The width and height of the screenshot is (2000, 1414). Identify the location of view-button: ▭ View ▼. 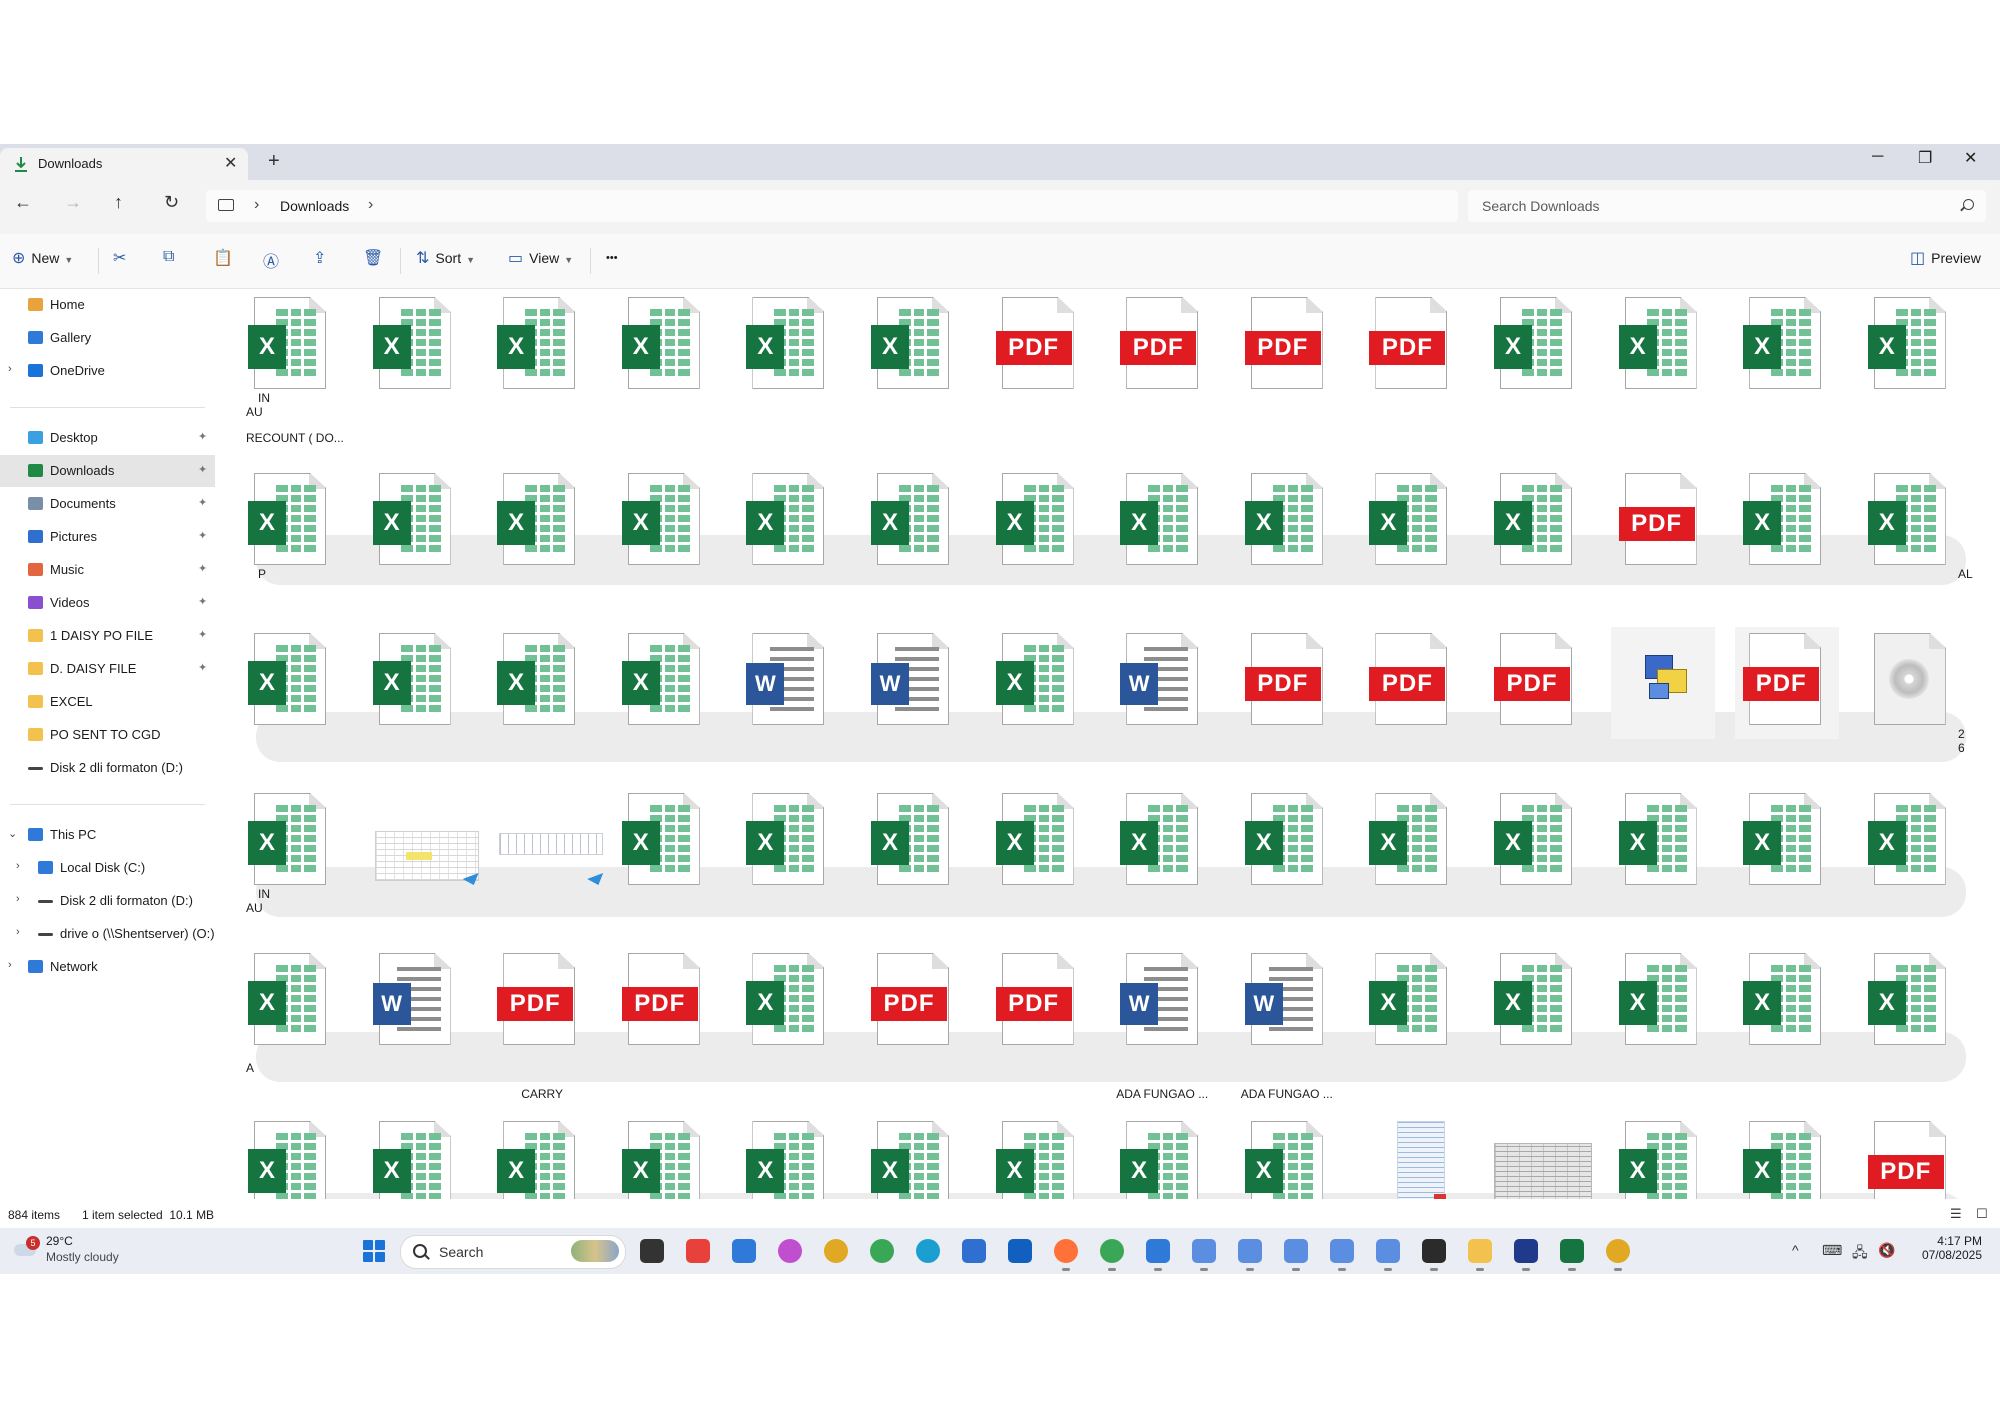
(540, 258).